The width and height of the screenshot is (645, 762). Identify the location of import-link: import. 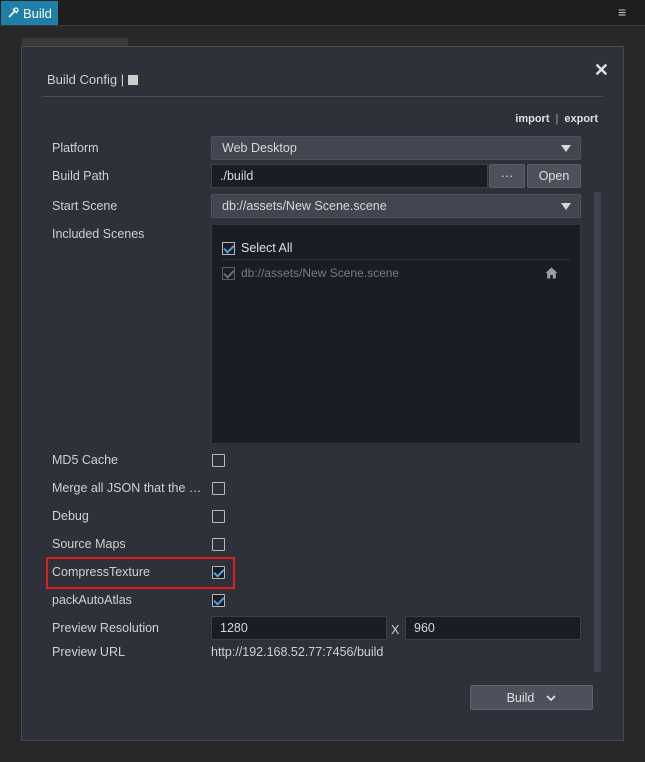
(532, 119).